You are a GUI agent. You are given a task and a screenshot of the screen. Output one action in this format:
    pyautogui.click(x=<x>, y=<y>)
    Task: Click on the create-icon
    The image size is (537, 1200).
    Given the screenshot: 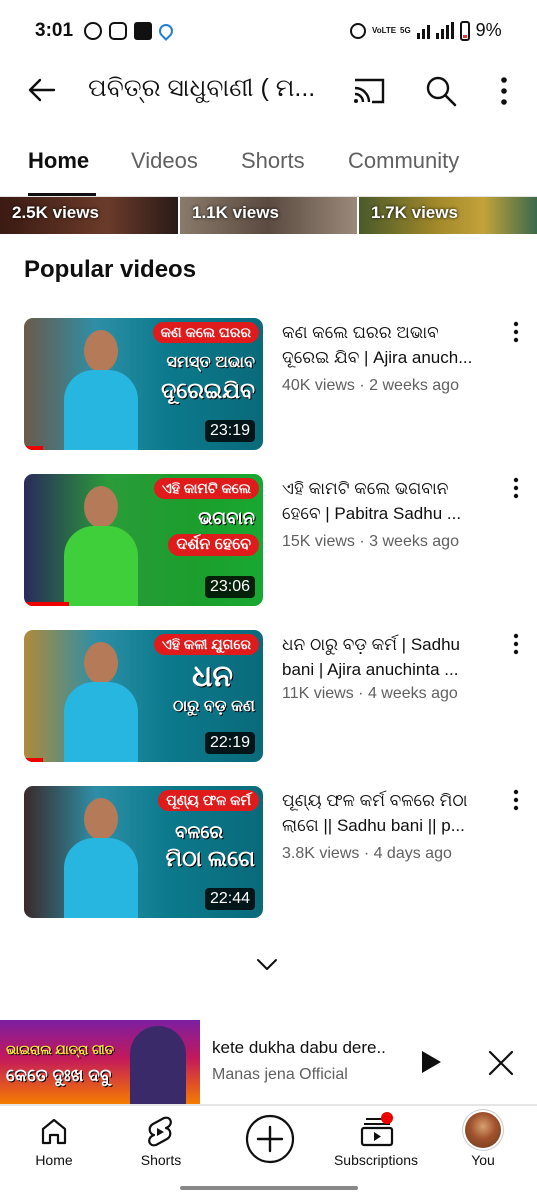 What is the action you would take?
    pyautogui.click(x=270, y=1139)
    